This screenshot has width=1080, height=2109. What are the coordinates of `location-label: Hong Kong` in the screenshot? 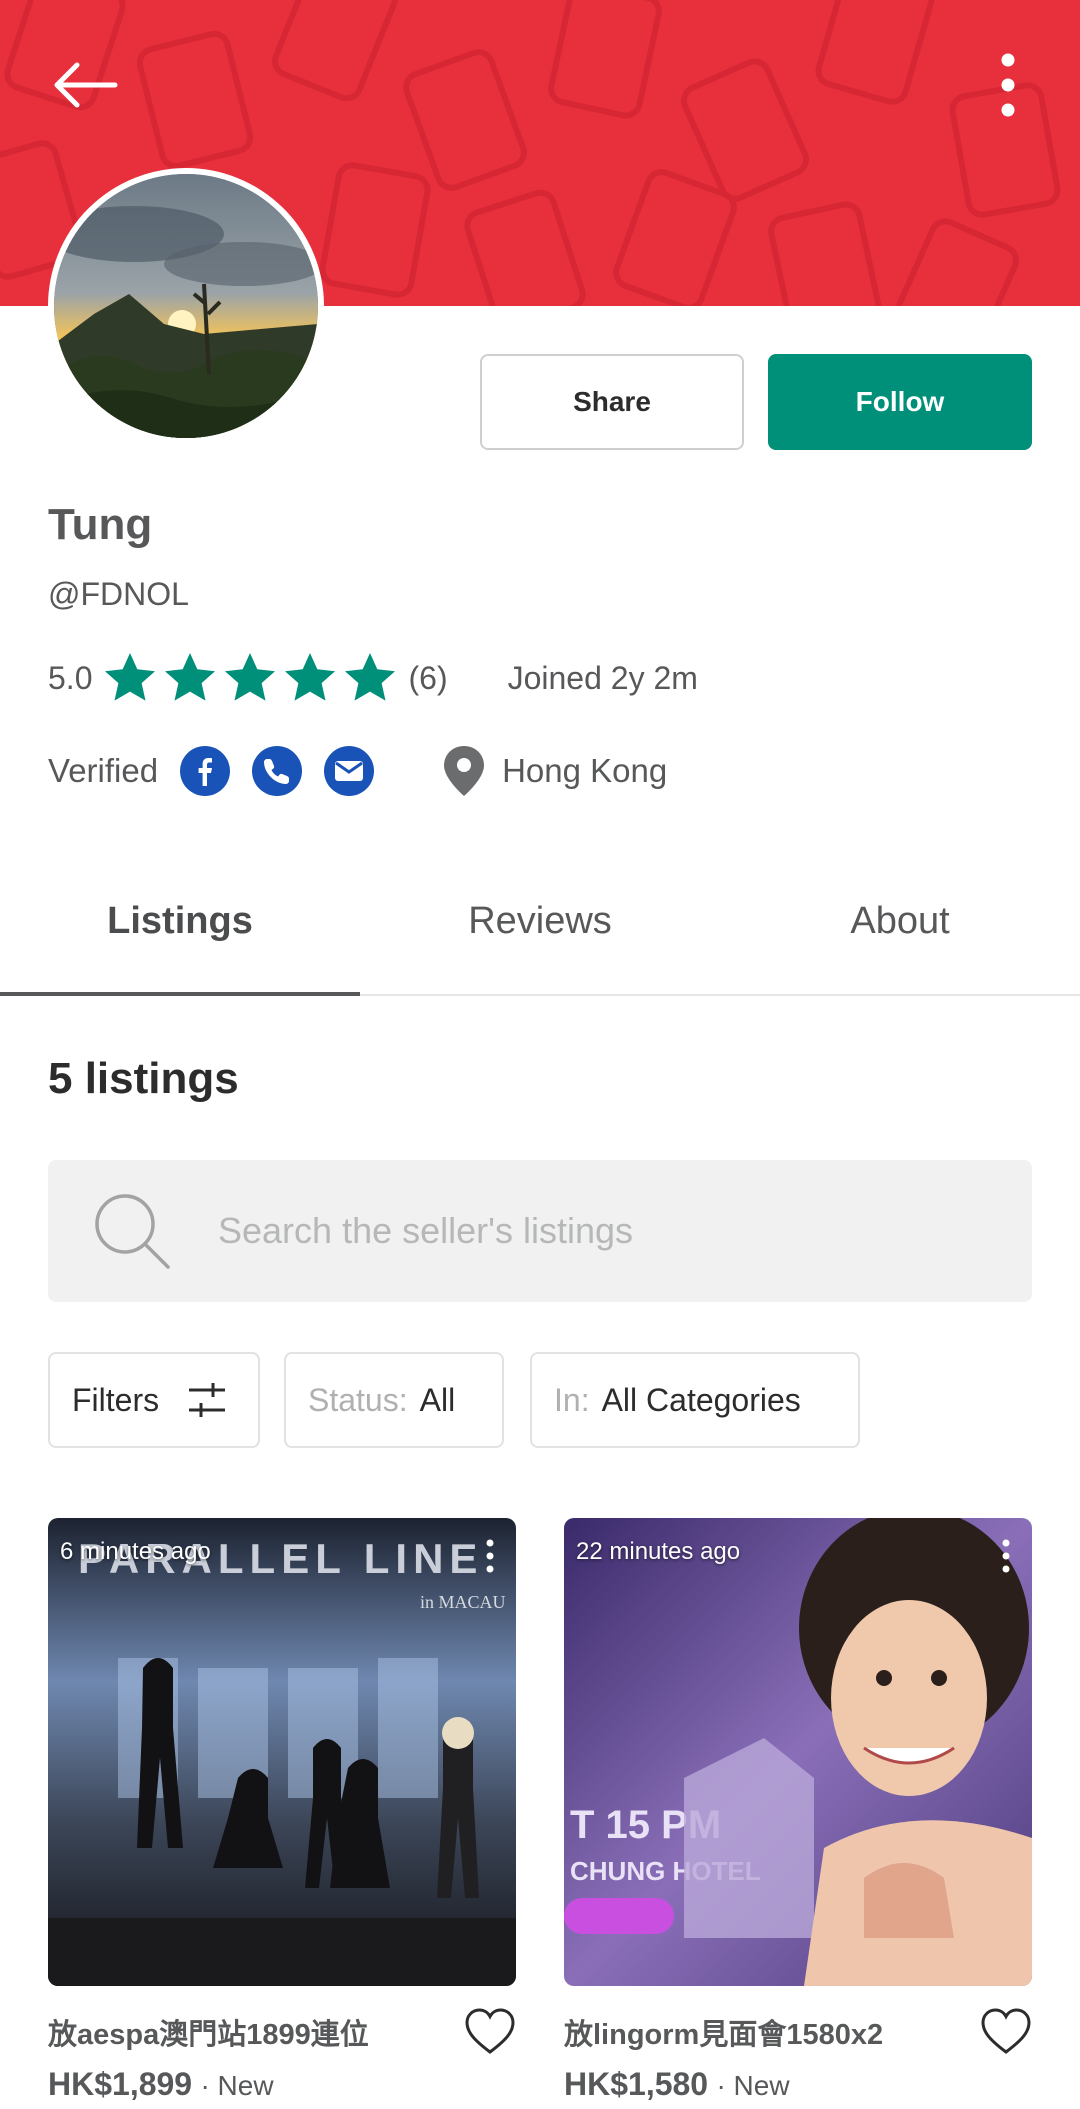 It's located at (585, 770).